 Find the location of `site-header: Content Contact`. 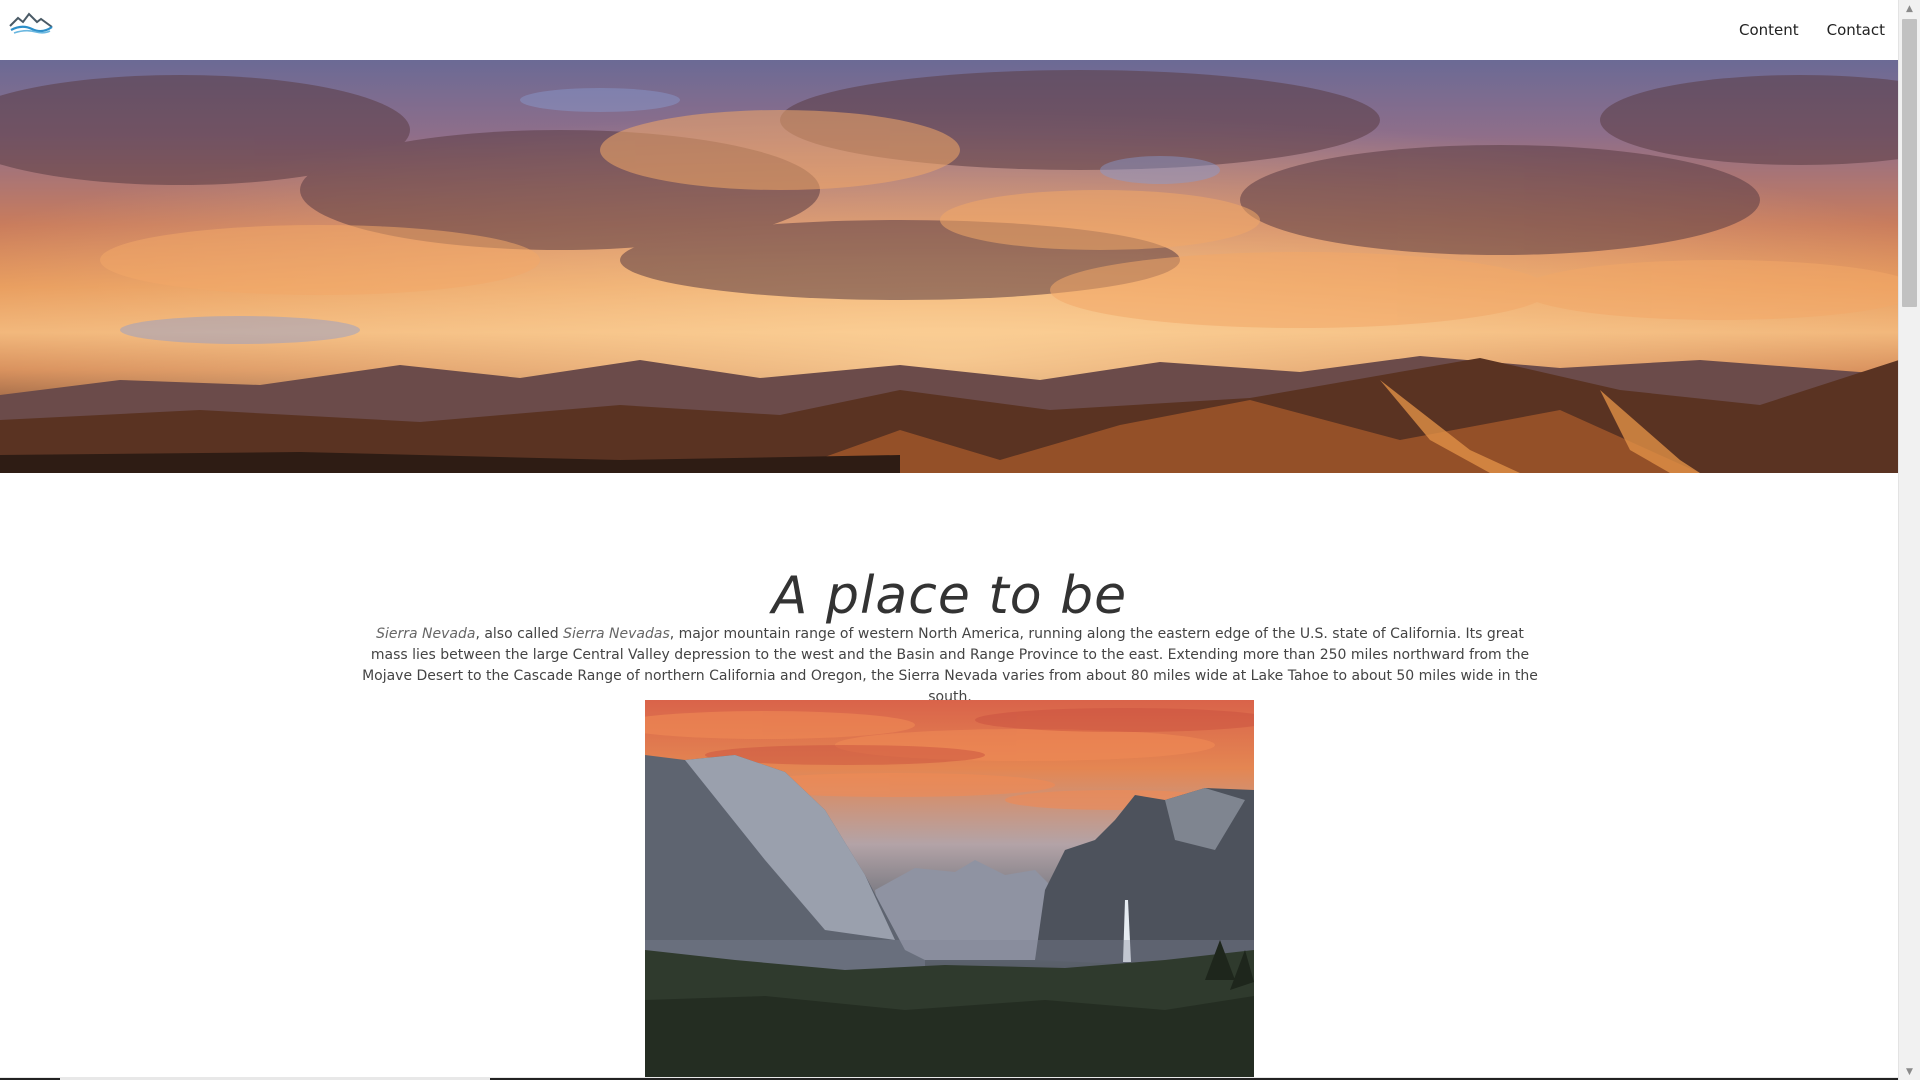

site-header: Content Contact is located at coordinates (949, 30).